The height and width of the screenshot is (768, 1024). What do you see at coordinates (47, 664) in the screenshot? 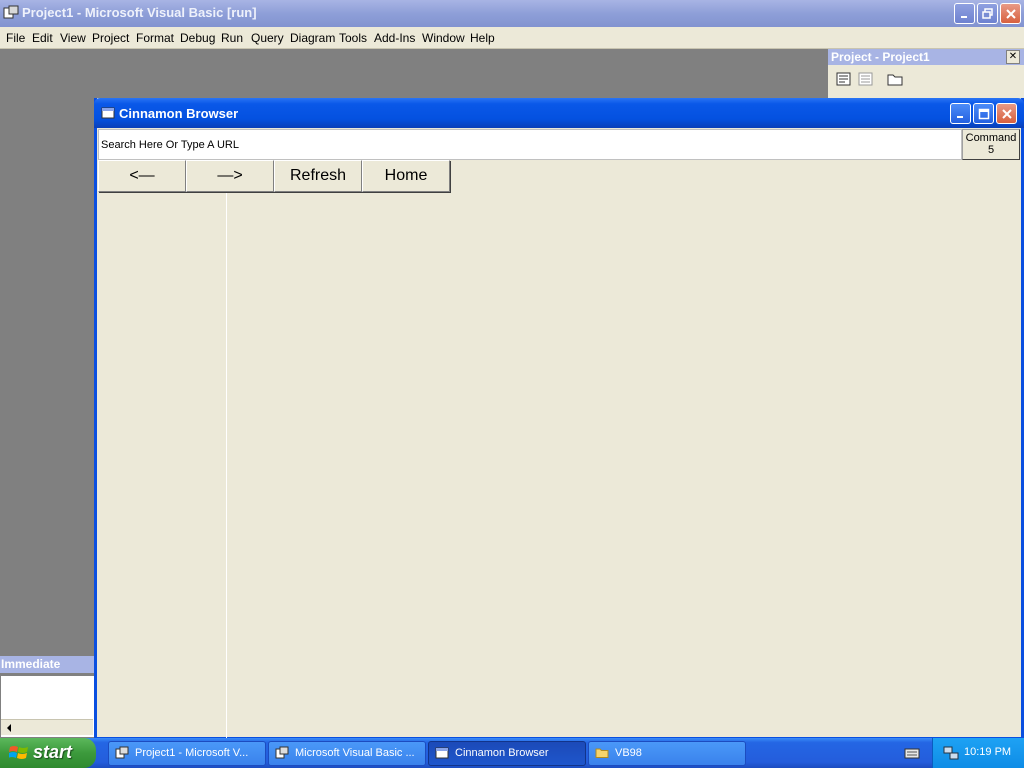
I see `immediate-window-title: Immediate` at bounding box center [47, 664].